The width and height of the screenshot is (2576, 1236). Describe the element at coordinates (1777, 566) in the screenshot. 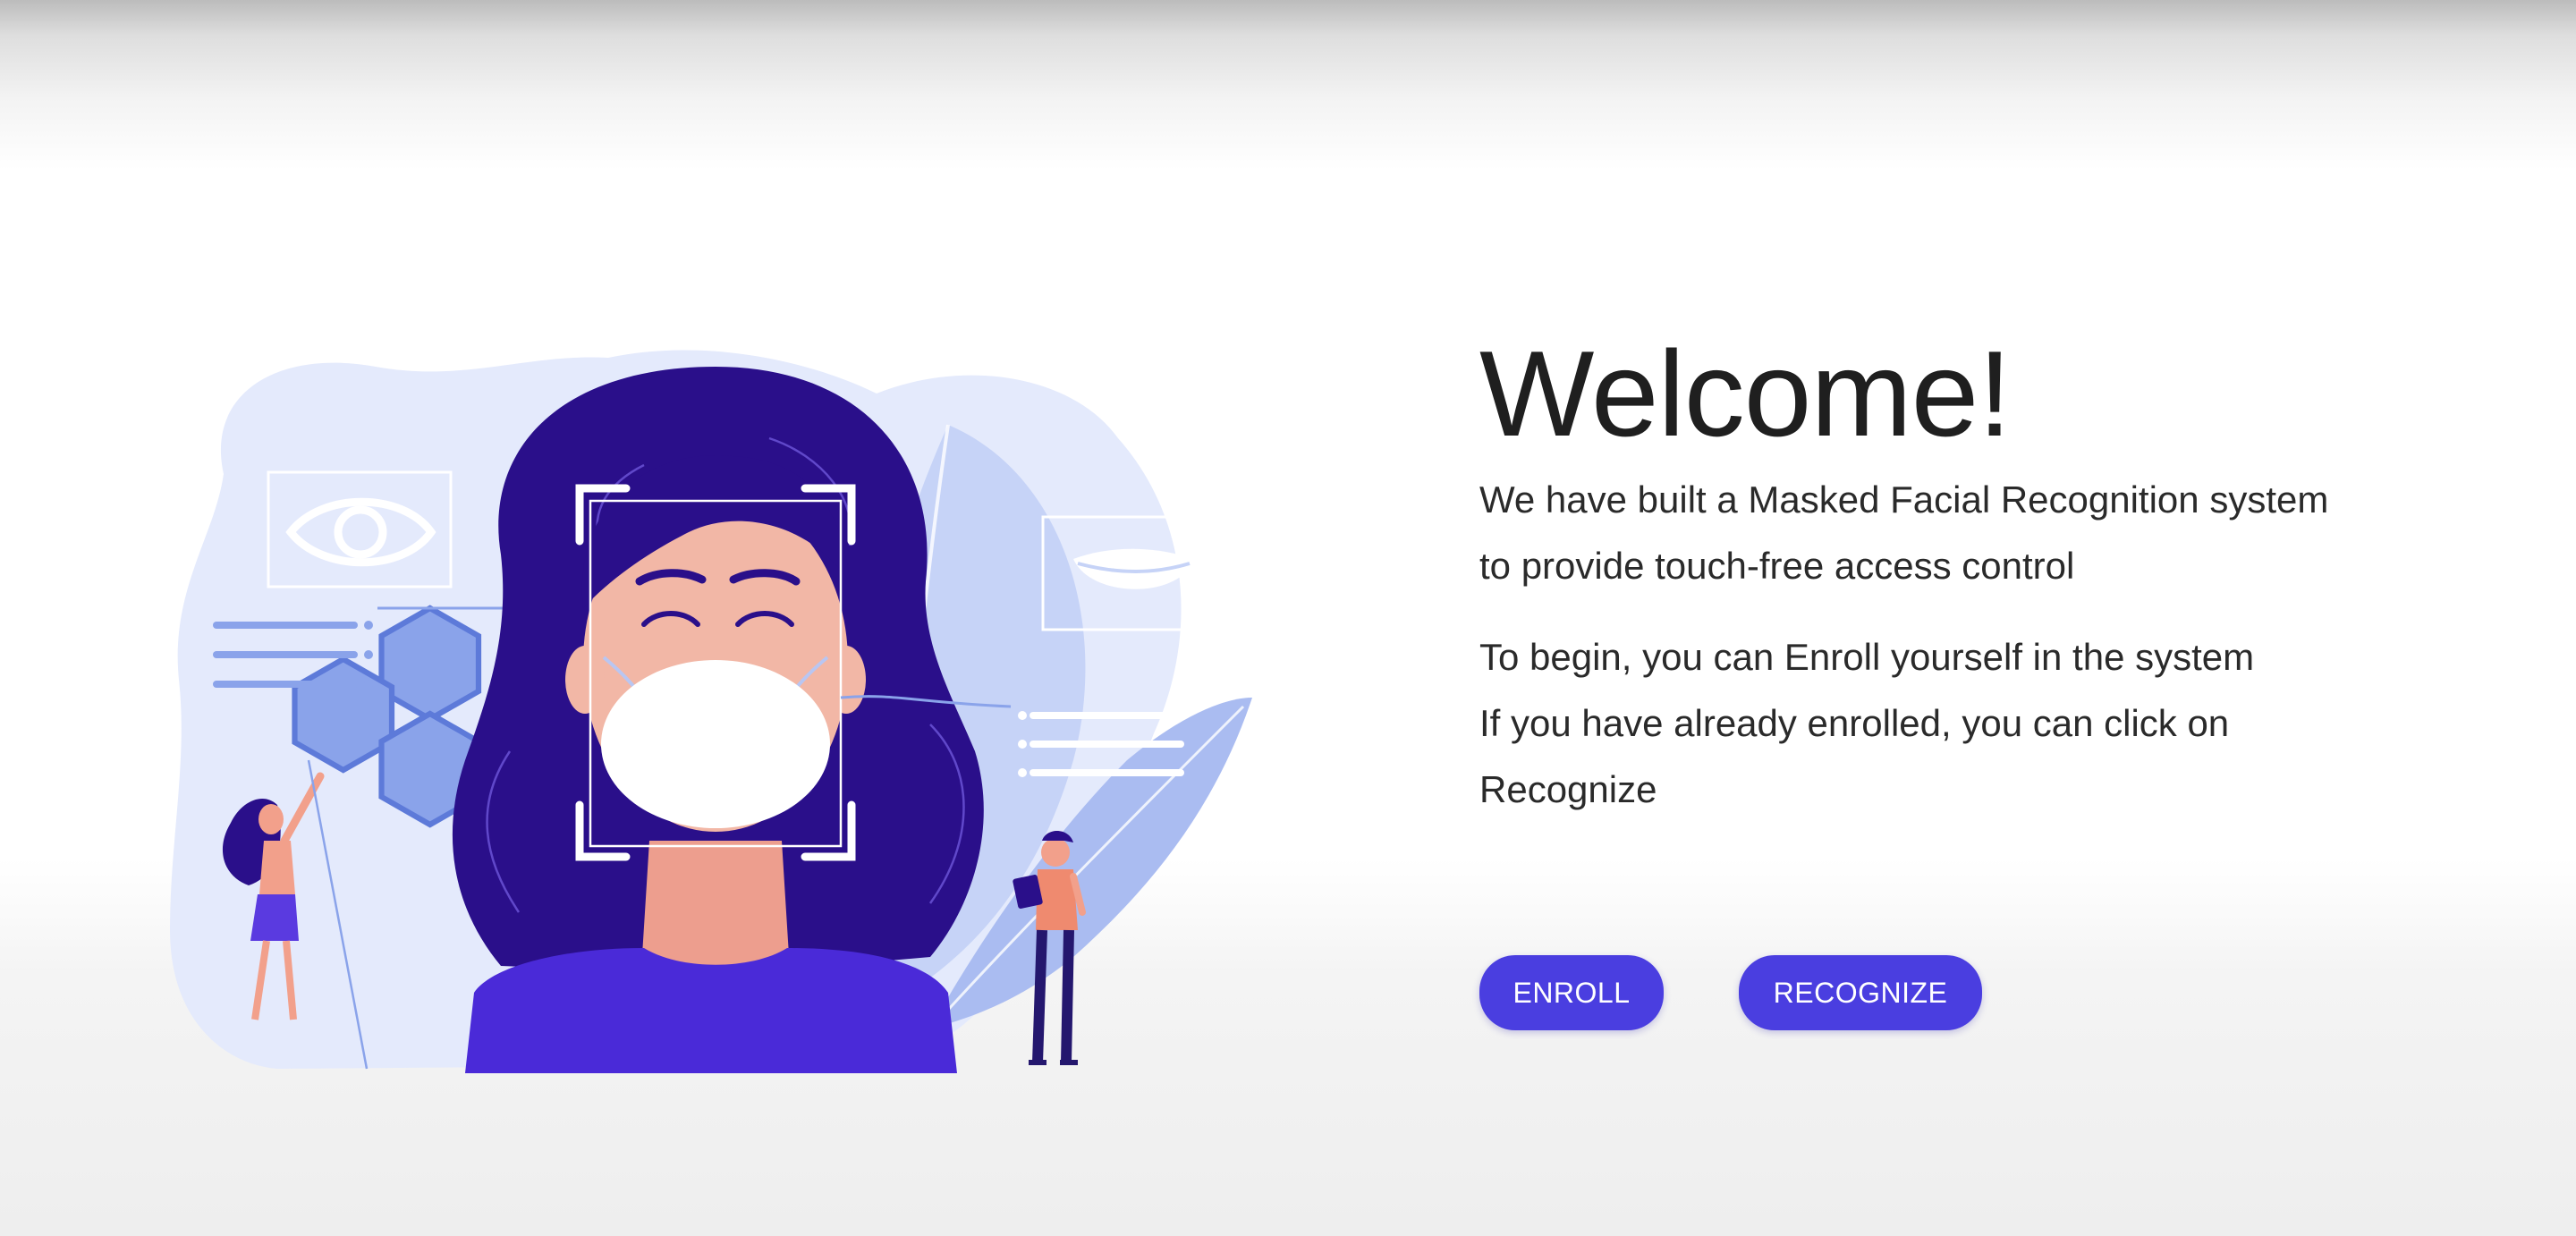

I see `intro-line-2: to provide touch-free access control` at that location.